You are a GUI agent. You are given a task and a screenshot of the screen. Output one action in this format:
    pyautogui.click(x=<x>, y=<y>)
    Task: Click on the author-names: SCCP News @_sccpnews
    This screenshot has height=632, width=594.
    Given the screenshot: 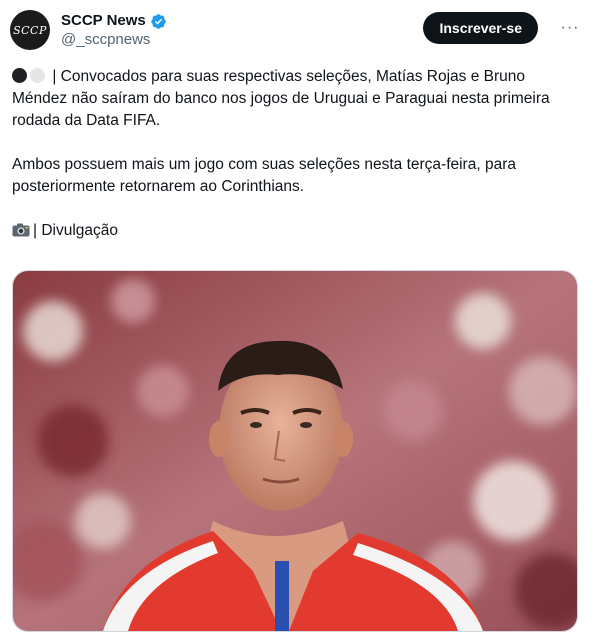 What is the action you would take?
    pyautogui.click(x=114, y=31)
    